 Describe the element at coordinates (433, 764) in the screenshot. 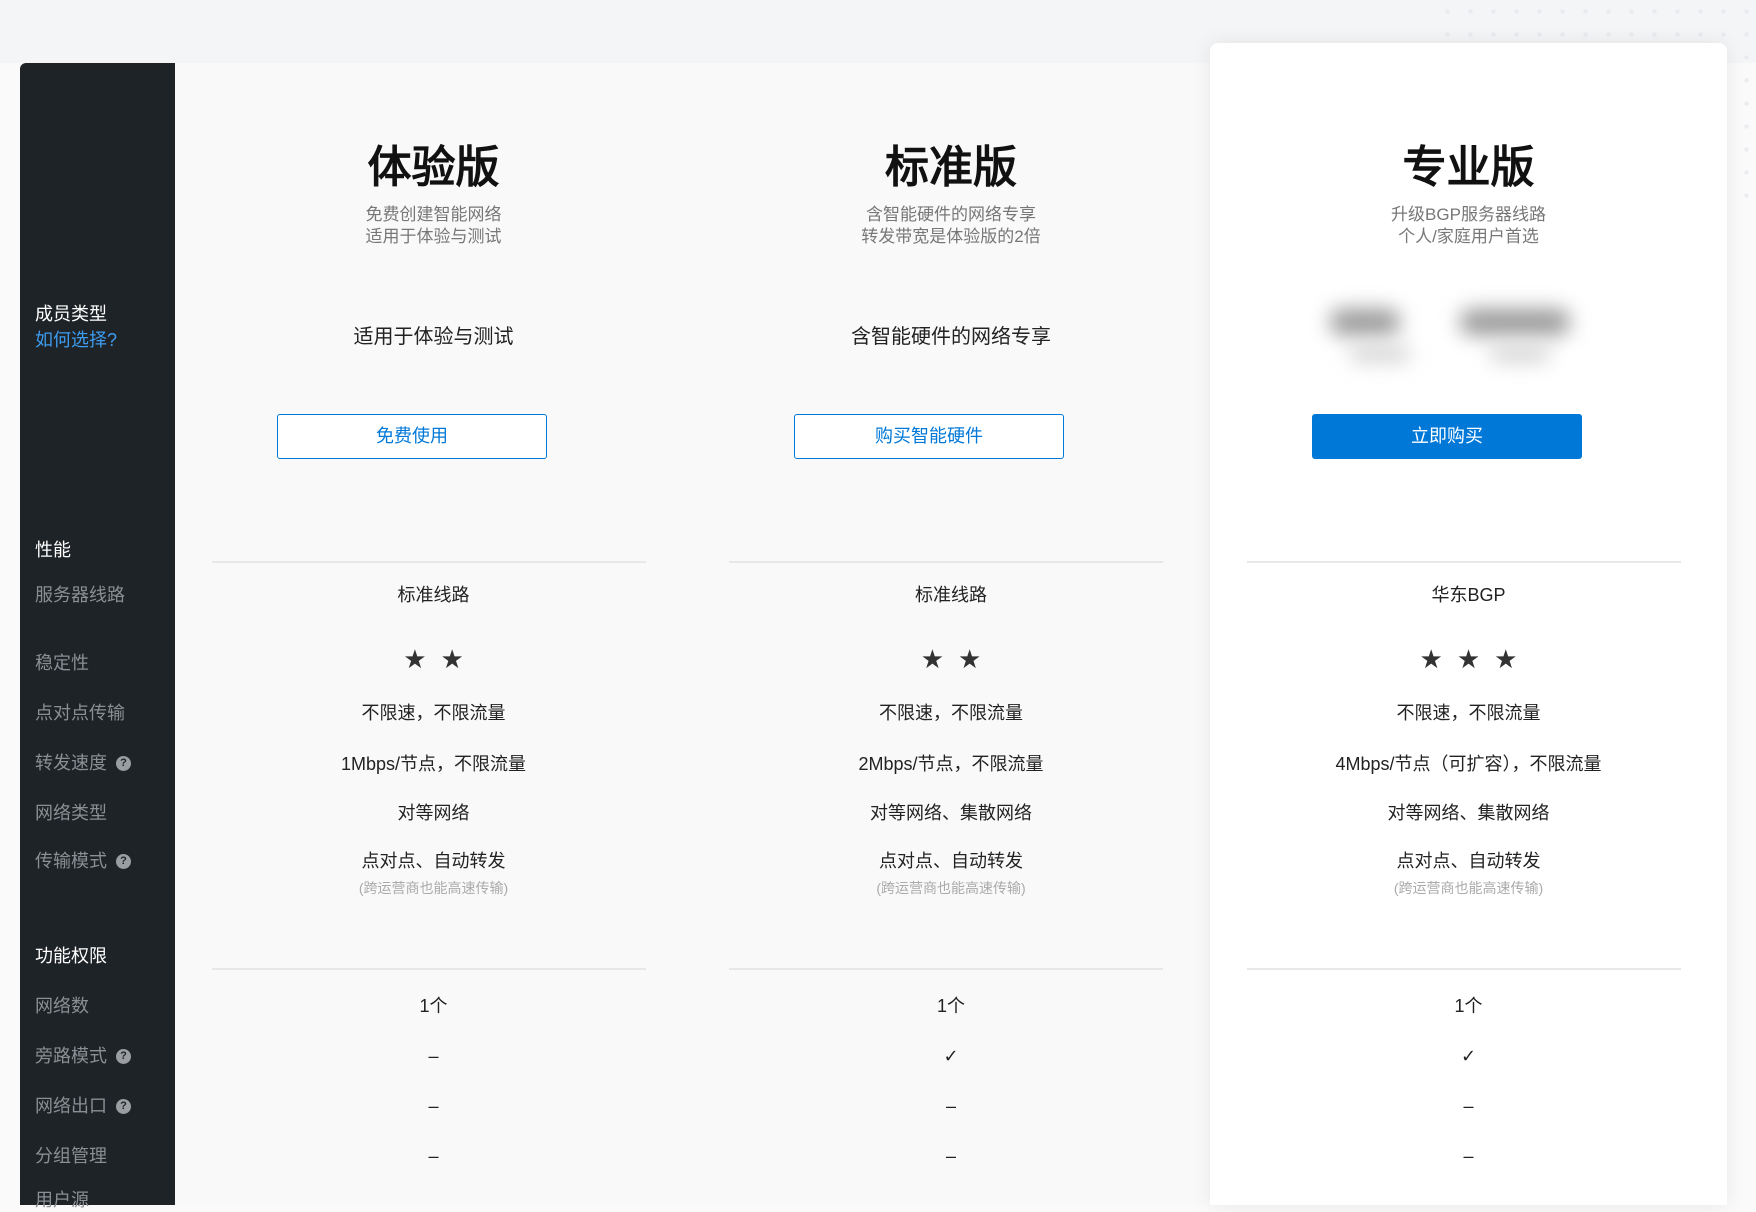

I see `speed-value: 1Mbps/节点，不限流量` at that location.